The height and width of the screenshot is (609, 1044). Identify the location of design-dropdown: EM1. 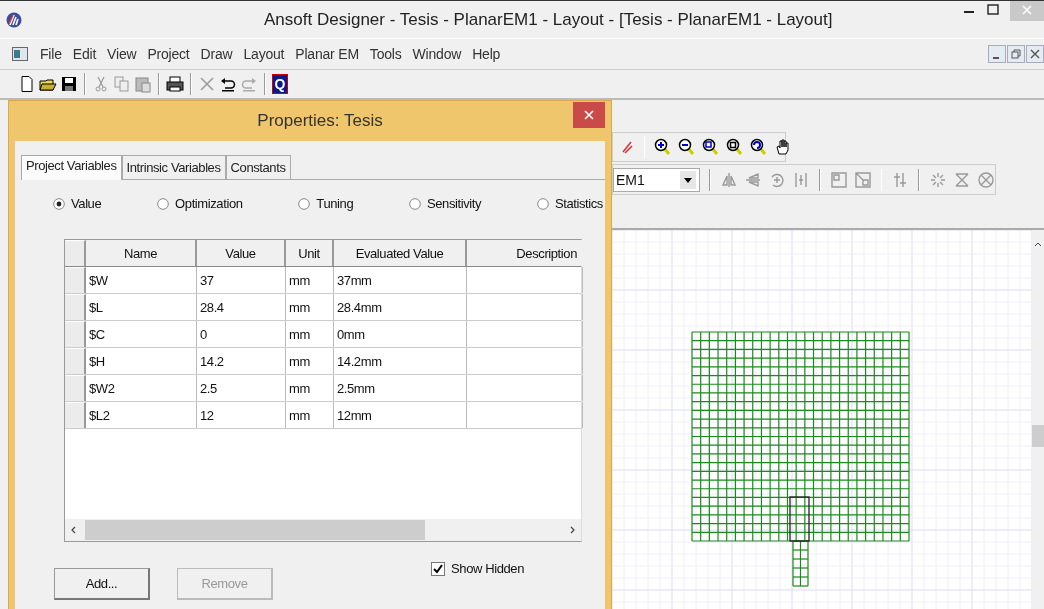
(657, 179).